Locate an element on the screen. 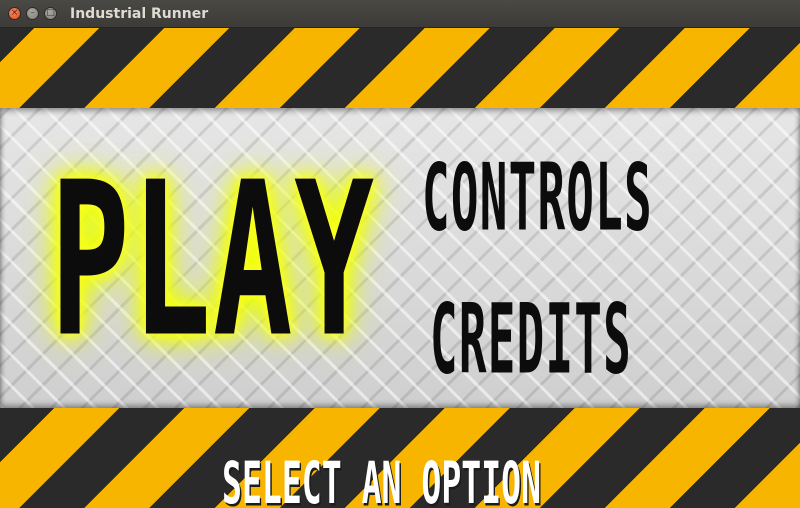 This screenshot has width=800, height=508. credits-option: CREDITS is located at coordinates (531, 340).